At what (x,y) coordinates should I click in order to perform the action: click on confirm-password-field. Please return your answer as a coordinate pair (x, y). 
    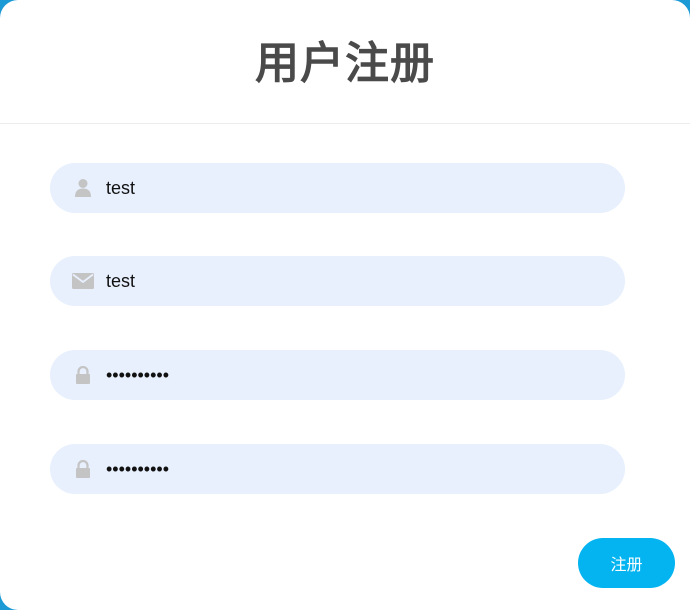
    Looking at the image, I should click on (337, 469).